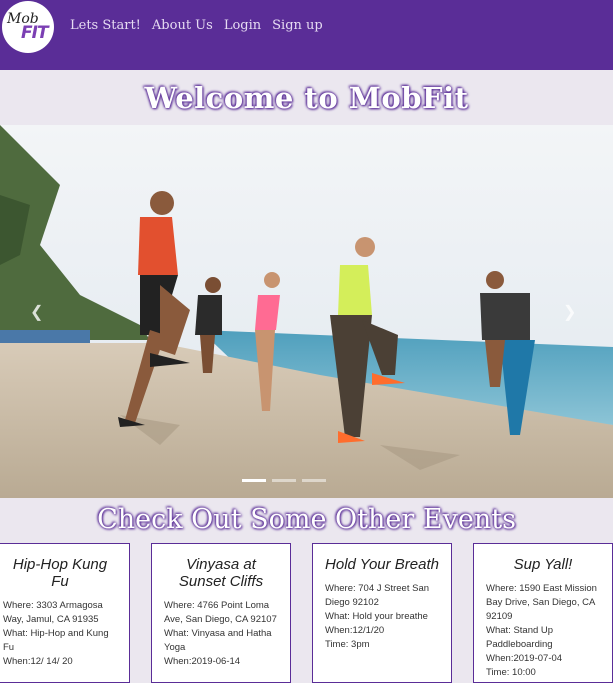 The image size is (613, 683). I want to click on events-heading-bar: Check Out Some Other Events, so click(306, 520).